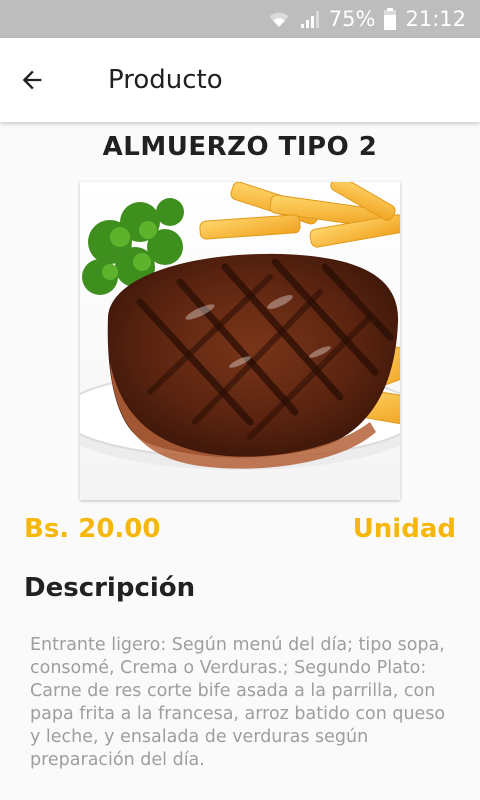 This screenshot has width=480, height=800. Describe the element at coordinates (240, 147) in the screenshot. I see `product-name: ALMUERZO TIPO 2` at that location.